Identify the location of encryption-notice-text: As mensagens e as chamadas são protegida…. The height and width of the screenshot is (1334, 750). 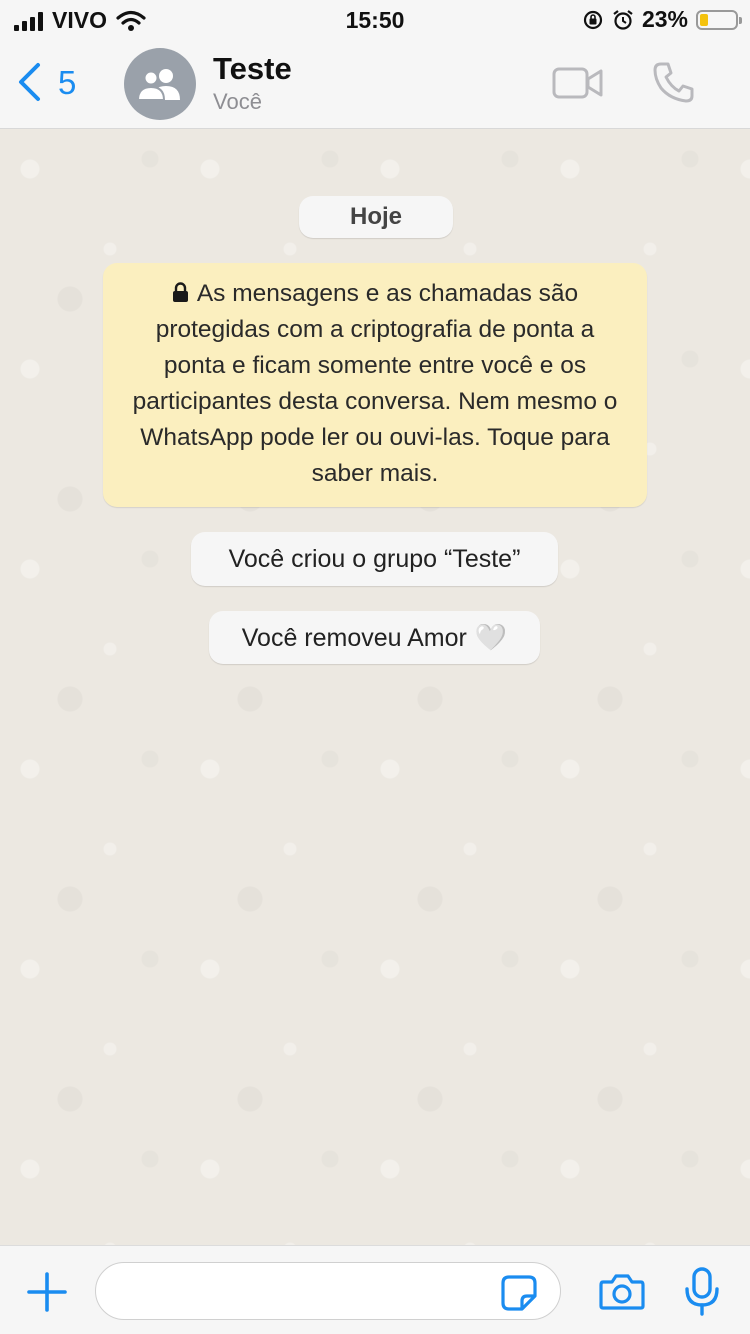
(375, 383).